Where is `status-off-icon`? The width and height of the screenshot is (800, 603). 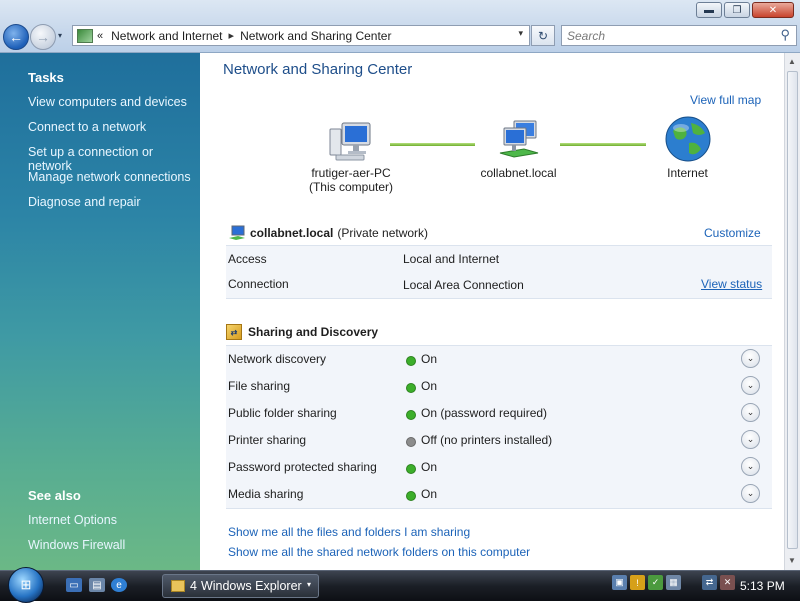 status-off-icon is located at coordinates (411, 442).